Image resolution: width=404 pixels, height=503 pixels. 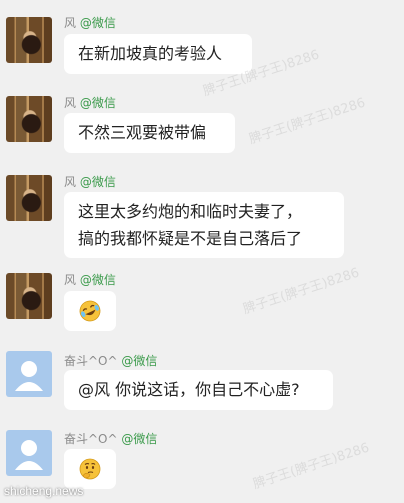 What do you see at coordinates (190, 211) in the screenshot?
I see `message-text-line: 这里太多约炮的和临时夫妻了，` at bounding box center [190, 211].